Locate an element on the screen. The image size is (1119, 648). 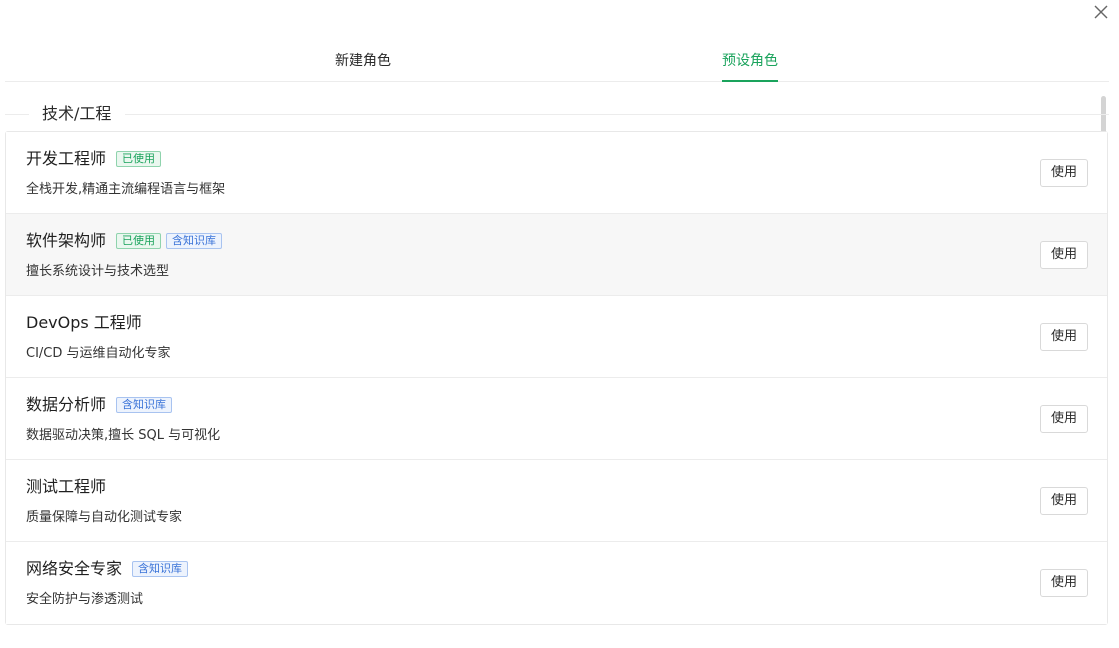
role-item: 网络安全专家 含知识库安全防护与渗透测试 使用 is located at coordinates (556, 583).